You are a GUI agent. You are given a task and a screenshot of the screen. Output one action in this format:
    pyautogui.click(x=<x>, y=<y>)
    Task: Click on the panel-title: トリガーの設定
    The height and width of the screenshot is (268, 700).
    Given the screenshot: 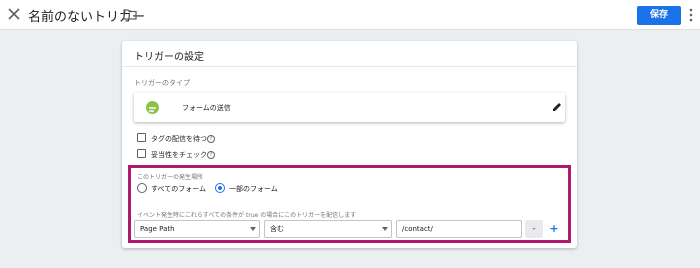 What is the action you would take?
    pyautogui.click(x=169, y=57)
    